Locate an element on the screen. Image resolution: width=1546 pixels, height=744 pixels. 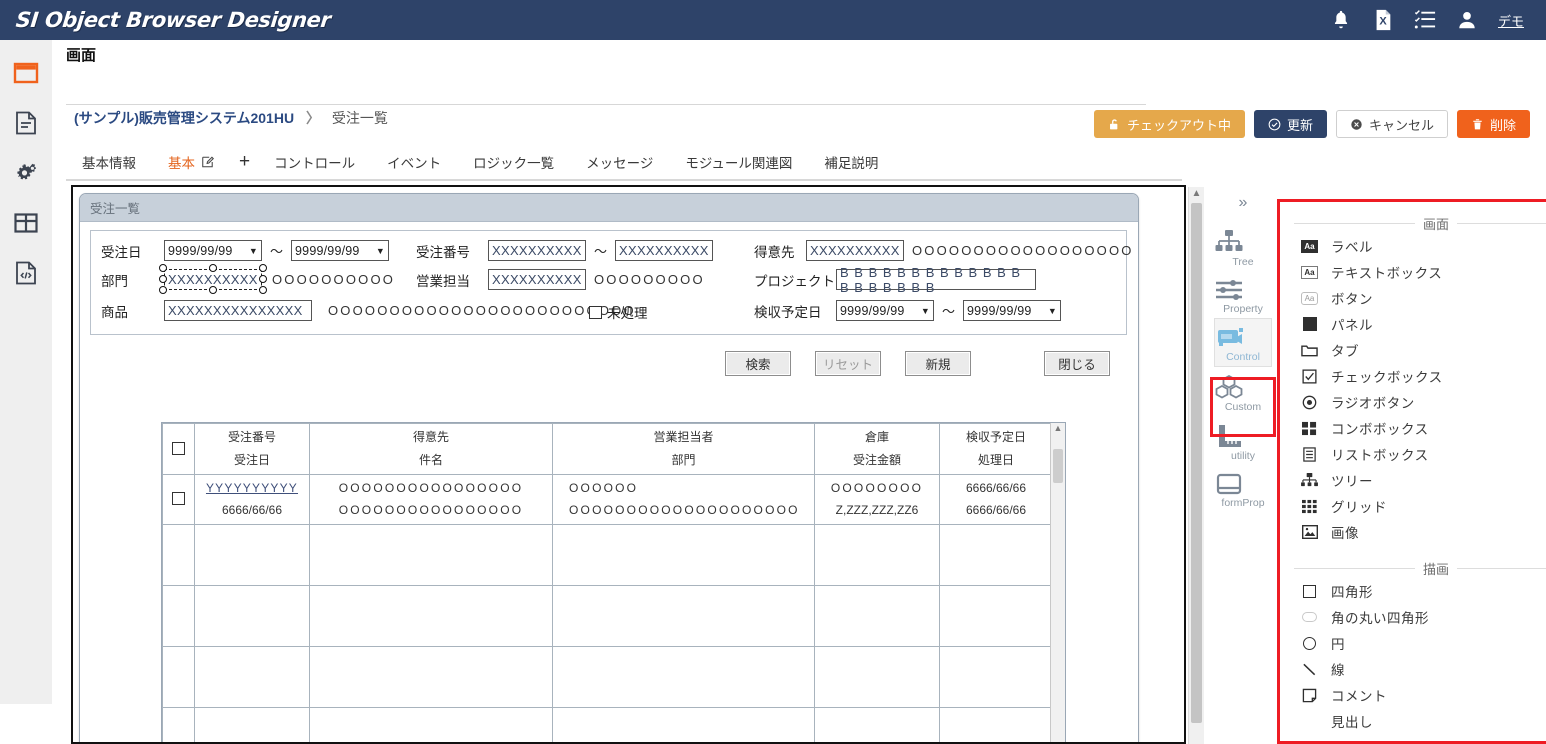
cancel-button: キャンセル is located at coordinates (1391, 124).